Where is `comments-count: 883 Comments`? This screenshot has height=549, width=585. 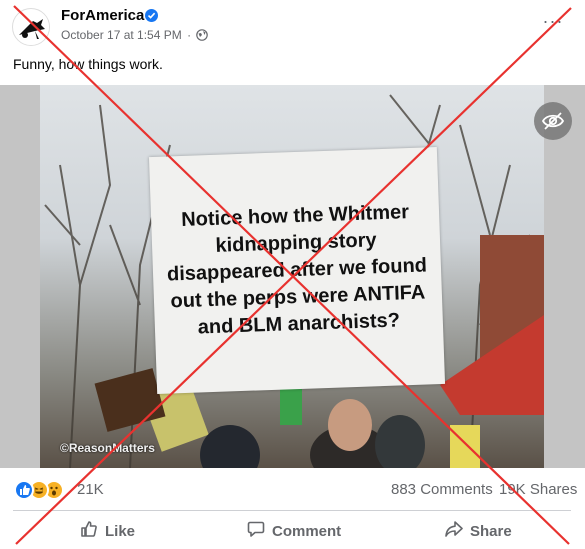
comments-count: 883 Comments is located at coordinates (442, 489).